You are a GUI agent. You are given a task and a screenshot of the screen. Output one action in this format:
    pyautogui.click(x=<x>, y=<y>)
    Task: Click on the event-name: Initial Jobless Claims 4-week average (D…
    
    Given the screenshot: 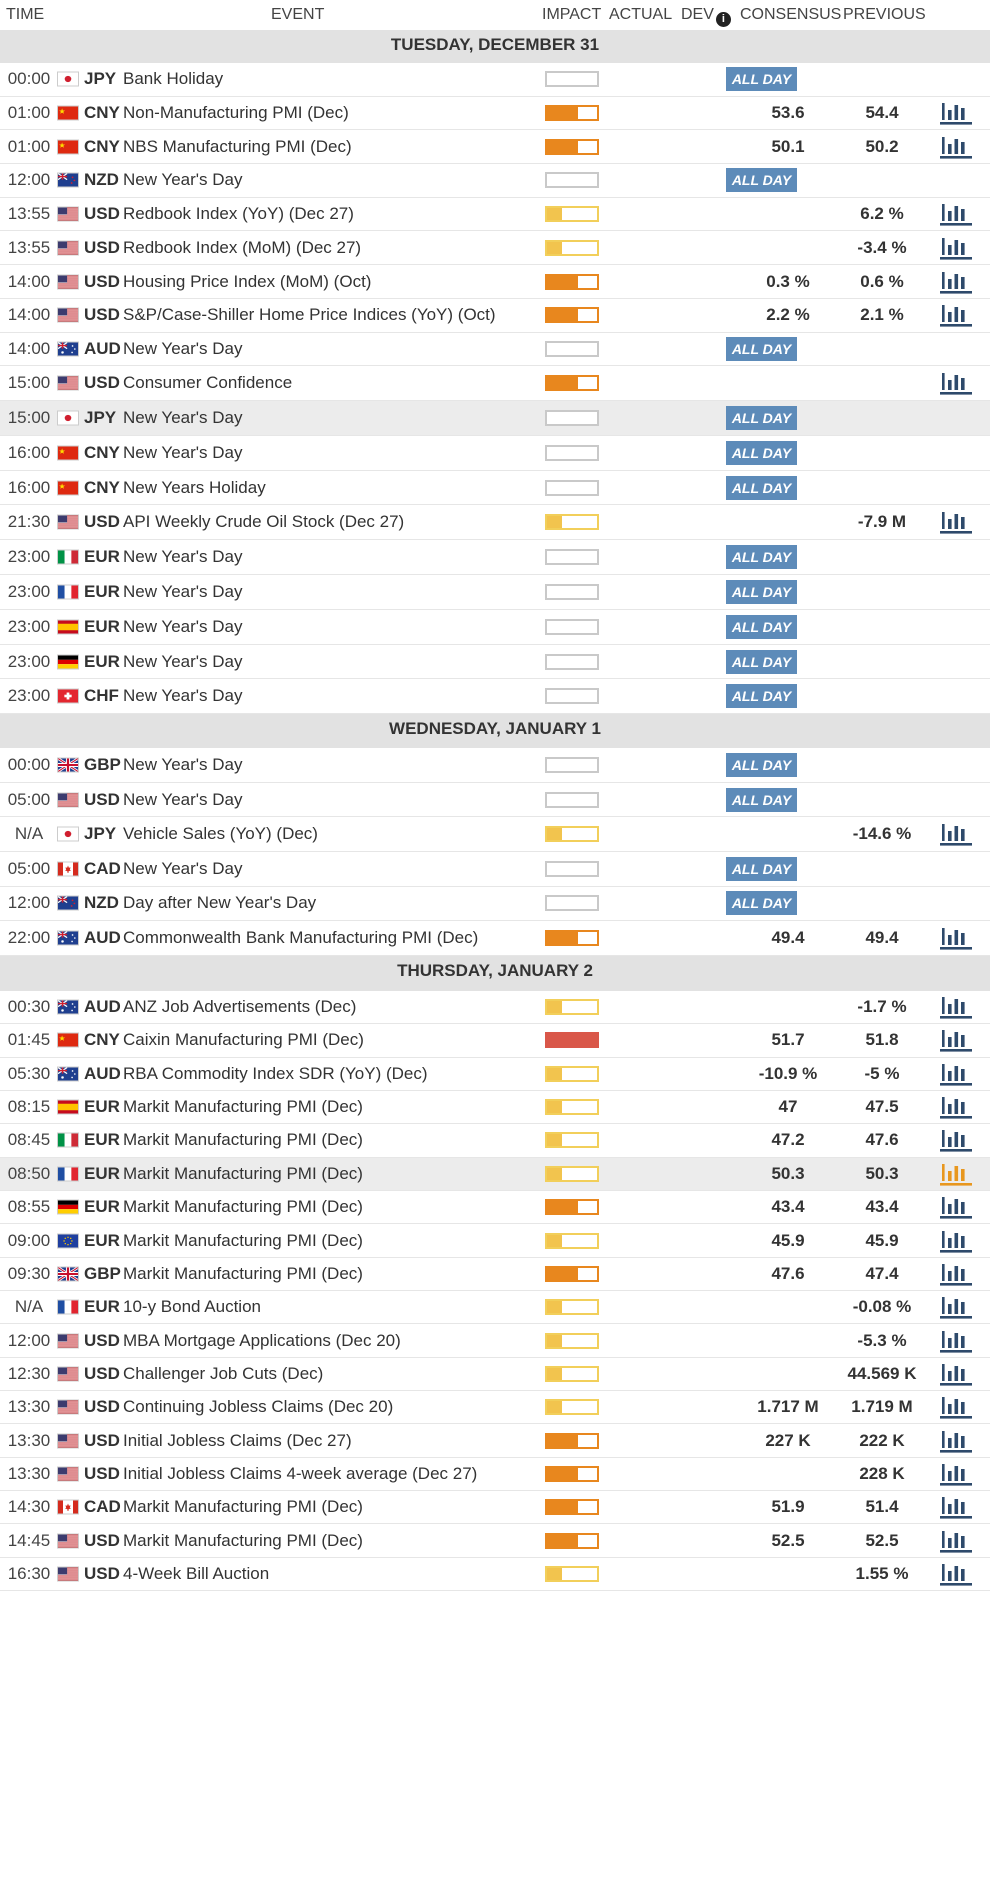 What is the action you would take?
    pyautogui.click(x=300, y=1474)
    